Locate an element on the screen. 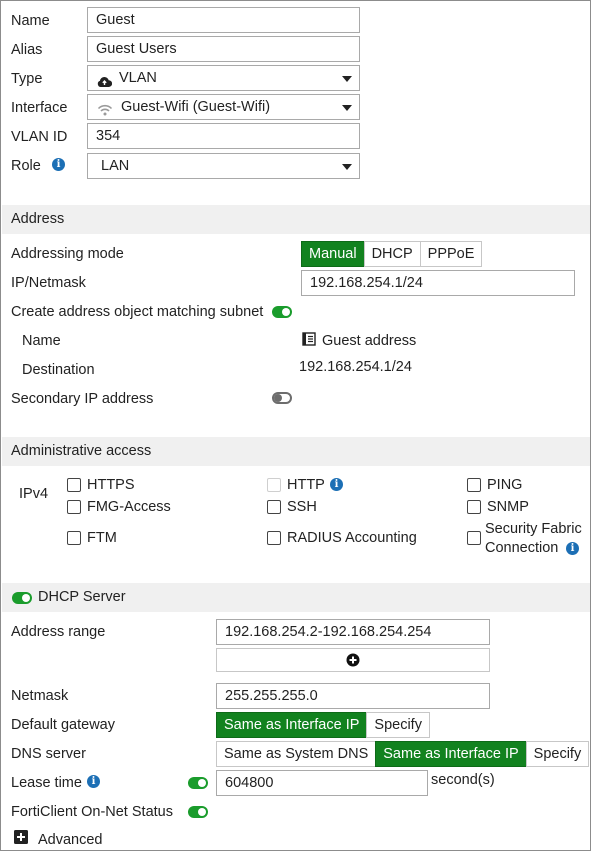 This screenshot has height=851, width=591. mode-pppoe-button: PPPoE is located at coordinates (451, 254).